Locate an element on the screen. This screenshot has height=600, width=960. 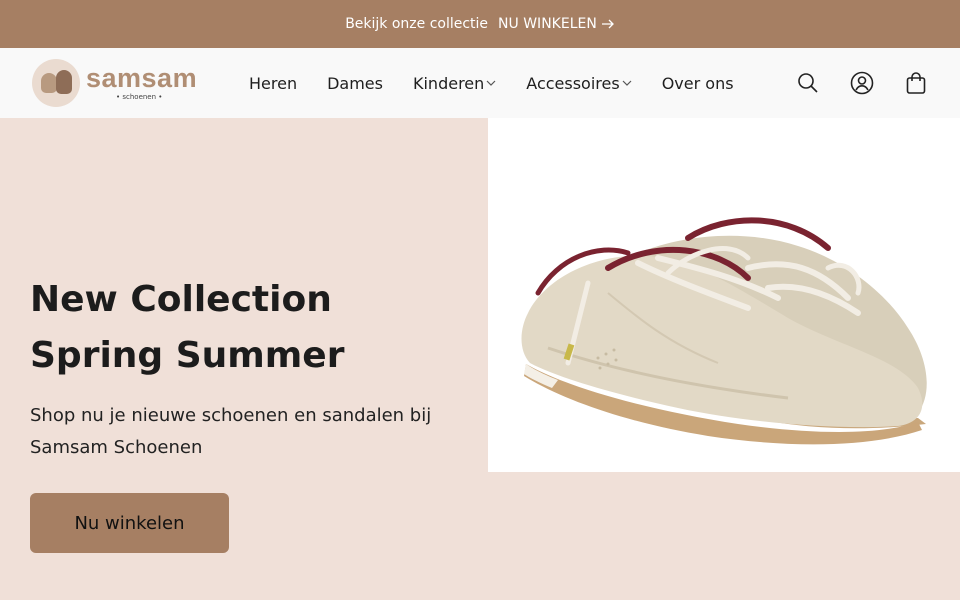
nav-label: Dames is located at coordinates (355, 83).